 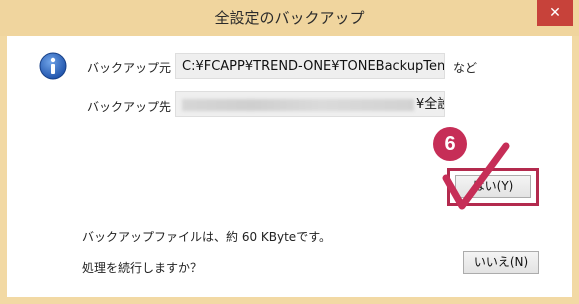 I want to click on continue-question: 処理を続行しますか？, so click(x=142, y=268).